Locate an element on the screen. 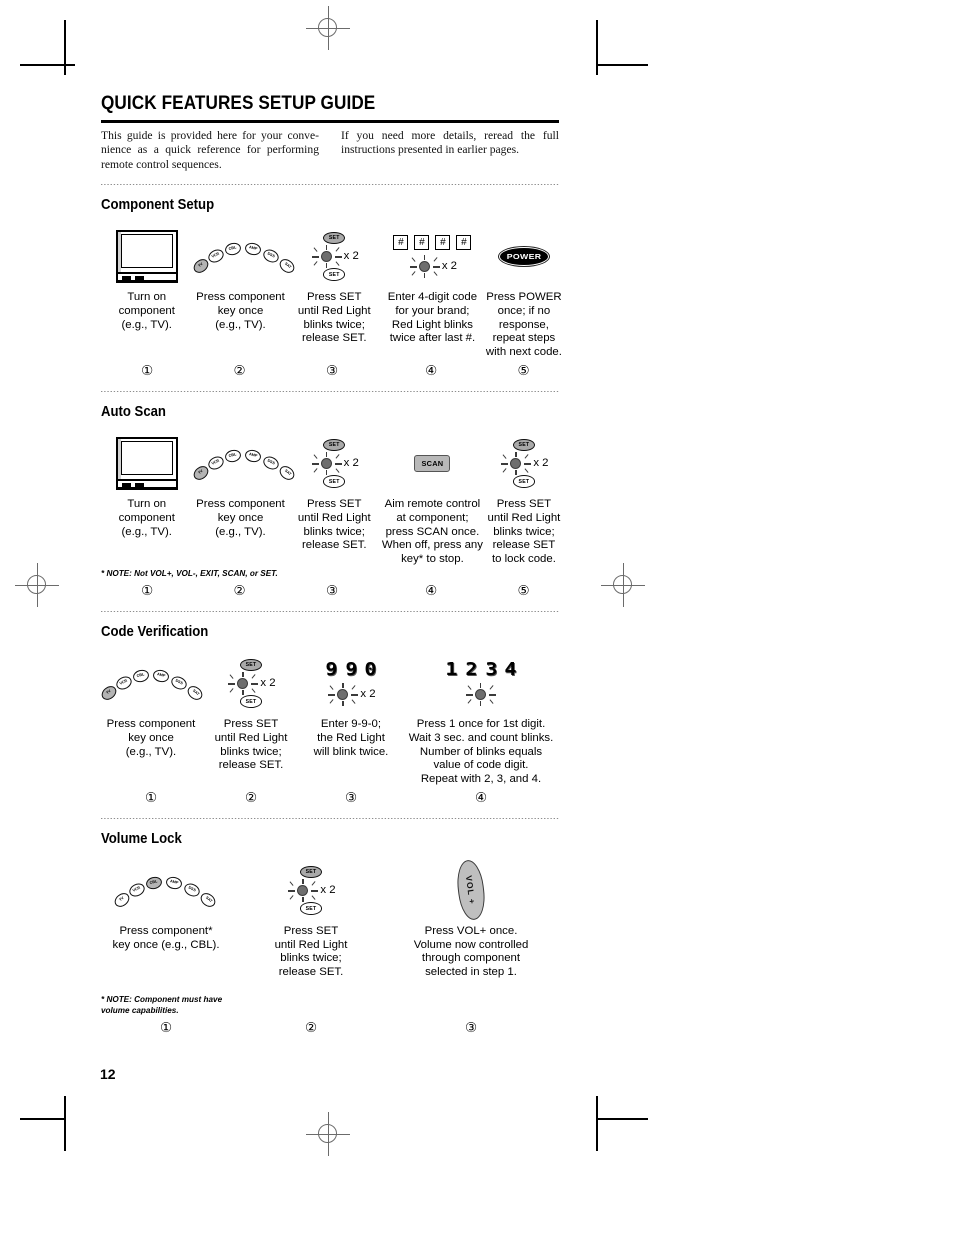 This screenshot has width=954, height=1235. trim-mark-top-right-v is located at coordinates (597, 47).